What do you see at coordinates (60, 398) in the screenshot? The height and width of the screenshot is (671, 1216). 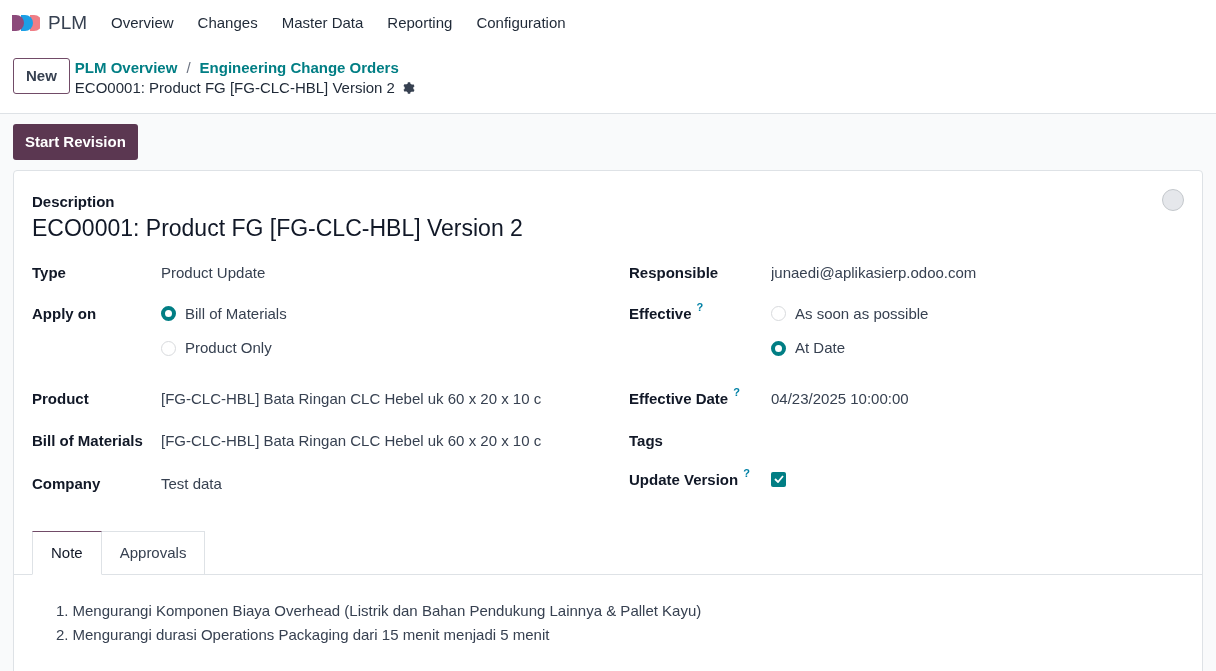 I see `field-label: Product` at bounding box center [60, 398].